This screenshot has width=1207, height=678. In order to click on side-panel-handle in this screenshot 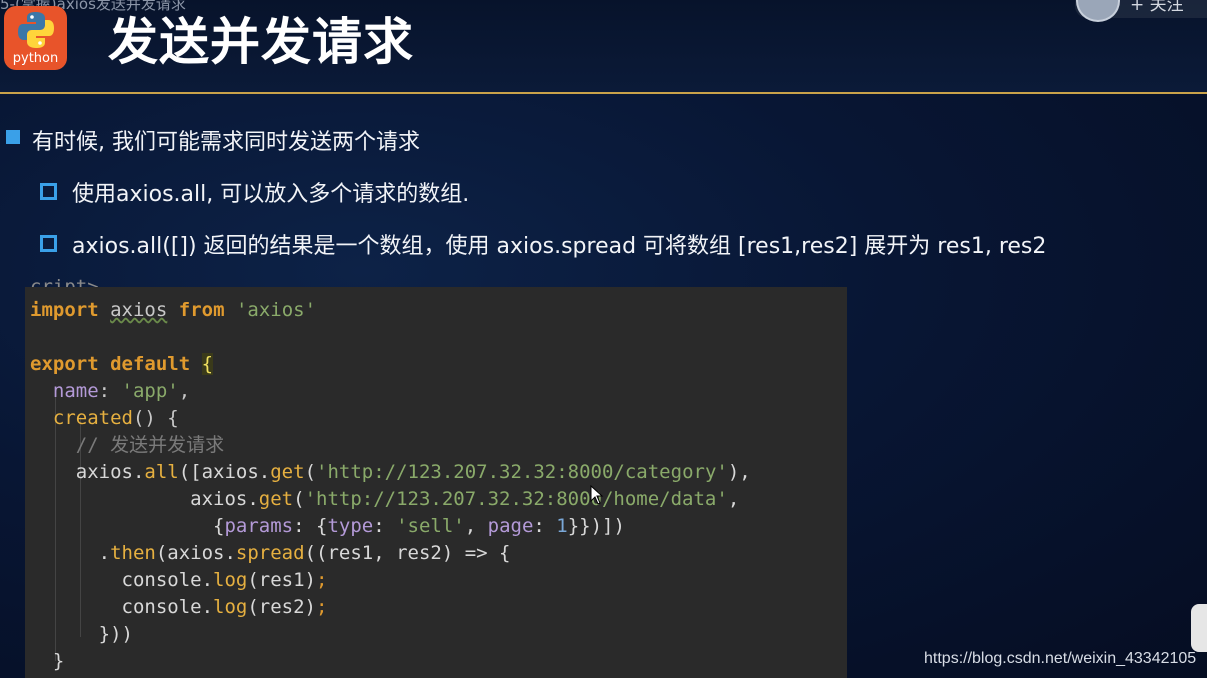, I will do `click(1199, 628)`.